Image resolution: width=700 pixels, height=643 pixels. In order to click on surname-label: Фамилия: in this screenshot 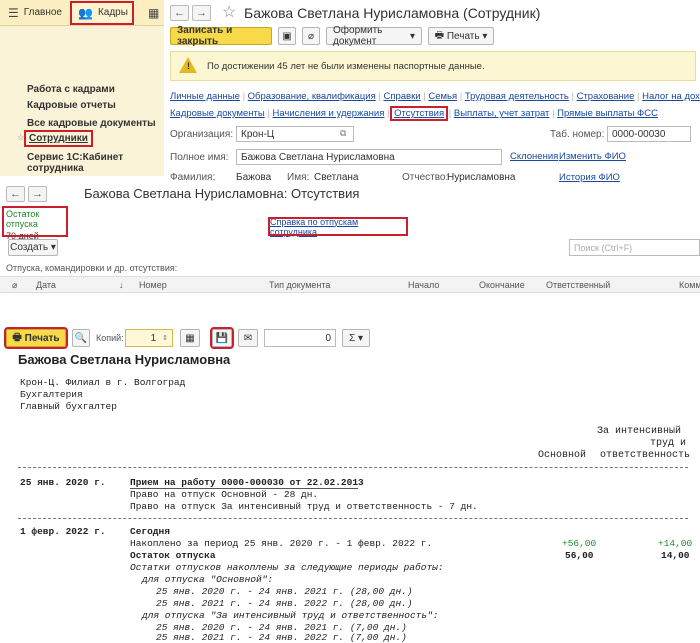, I will do `click(193, 177)`.